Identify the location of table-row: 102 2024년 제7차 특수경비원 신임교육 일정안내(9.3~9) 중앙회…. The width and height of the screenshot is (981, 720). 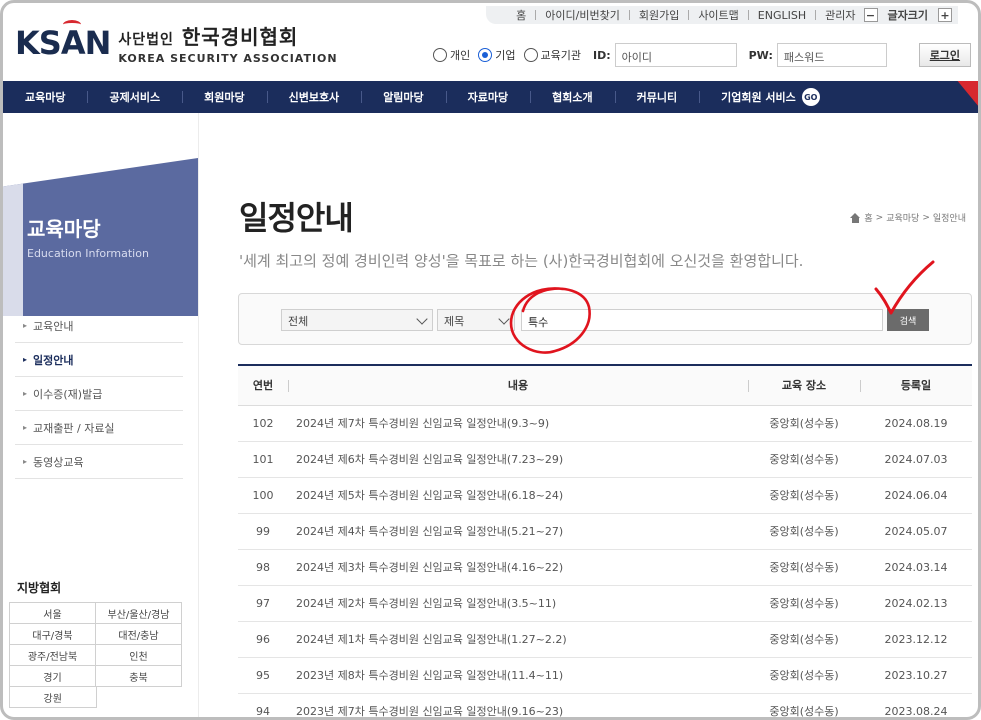
(605, 423).